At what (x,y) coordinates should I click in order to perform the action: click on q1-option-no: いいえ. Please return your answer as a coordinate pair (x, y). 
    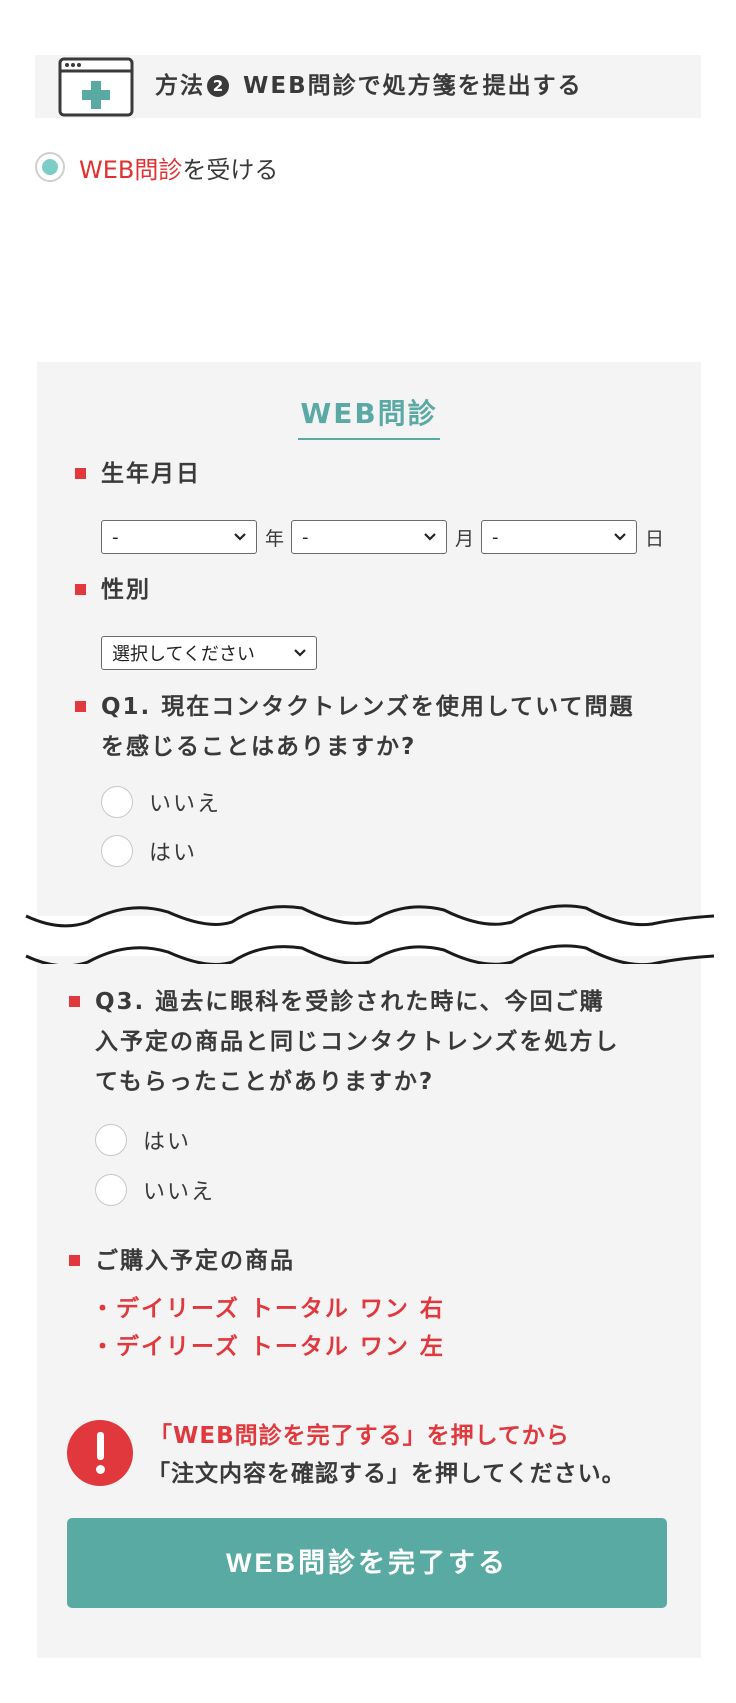
    Looking at the image, I should click on (161, 802).